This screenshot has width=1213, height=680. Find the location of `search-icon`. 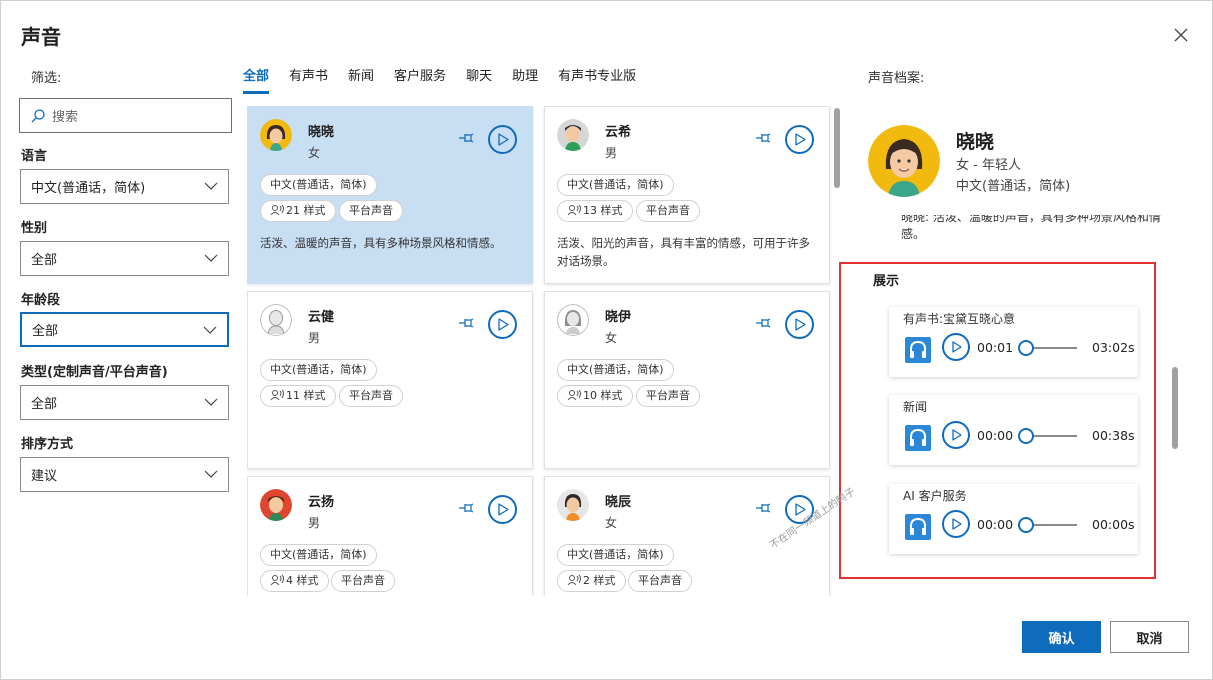

search-icon is located at coordinates (38, 115).